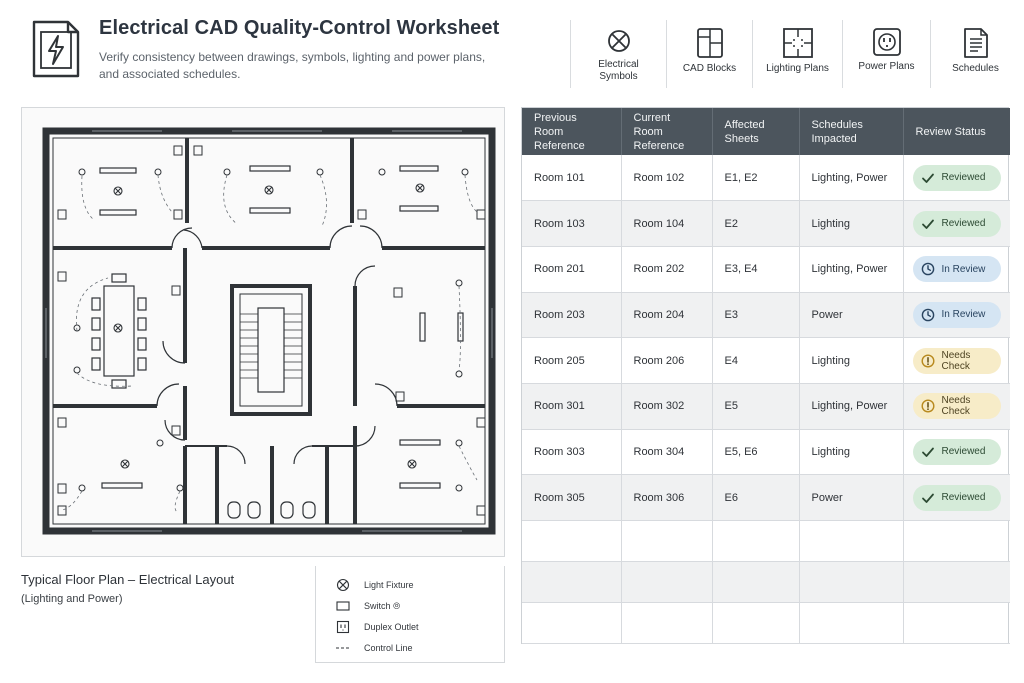 The width and height of the screenshot is (1024, 683). I want to click on cell-current-room: Room 202, so click(667, 269).